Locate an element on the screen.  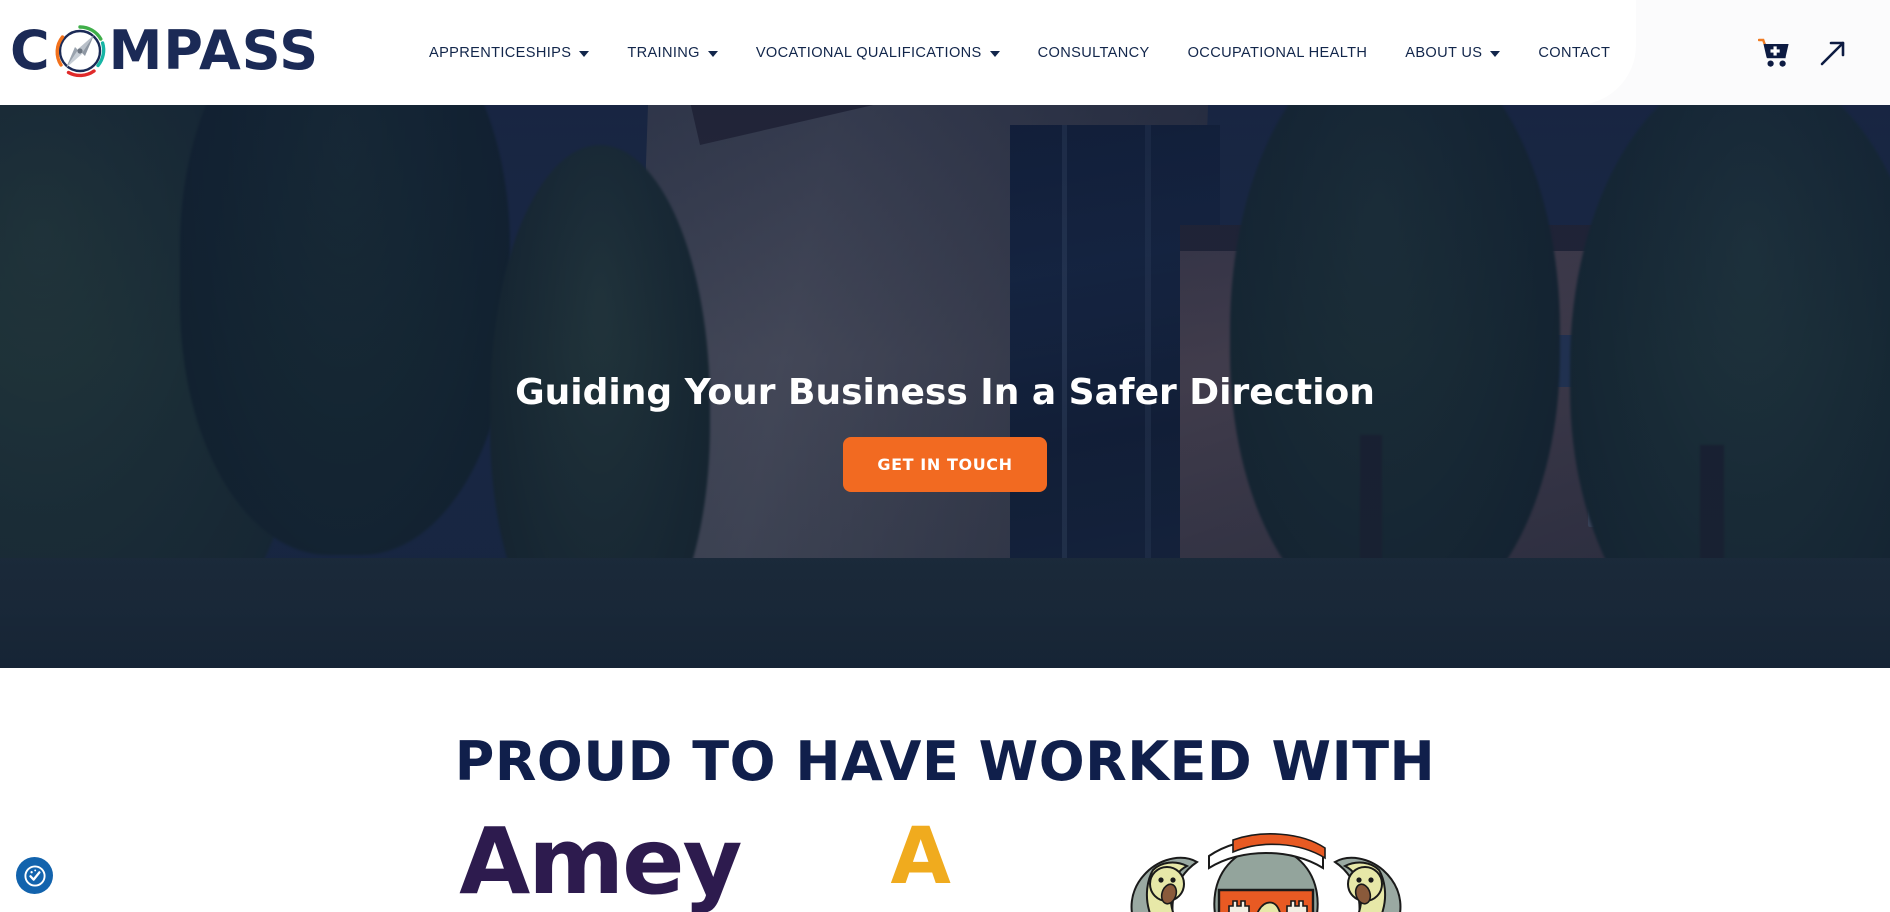
partner-logo-amber-chevron: A is located at coordinates (921, 865).